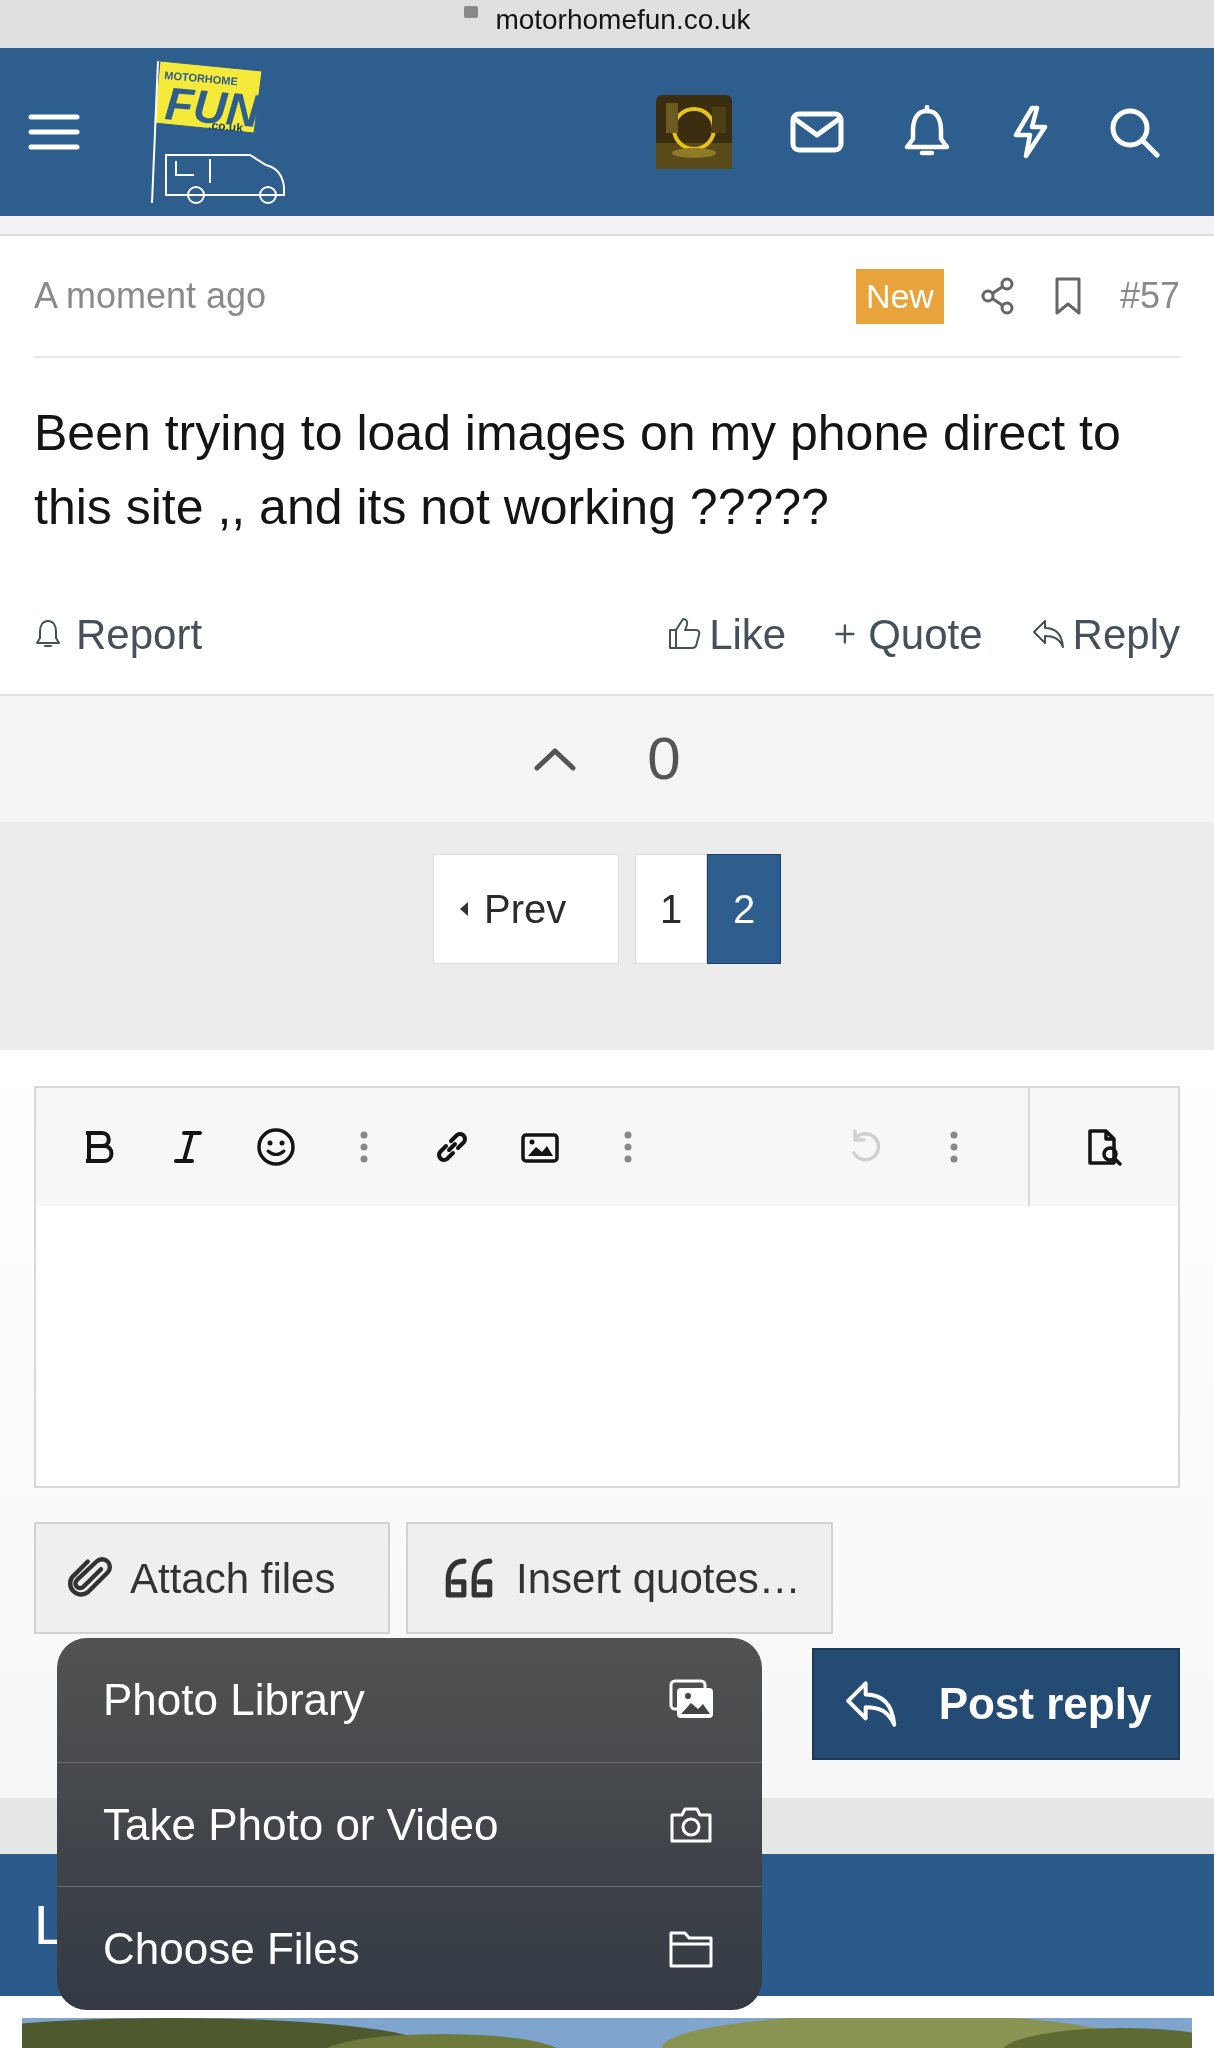  I want to click on share-icon, so click(997, 296).